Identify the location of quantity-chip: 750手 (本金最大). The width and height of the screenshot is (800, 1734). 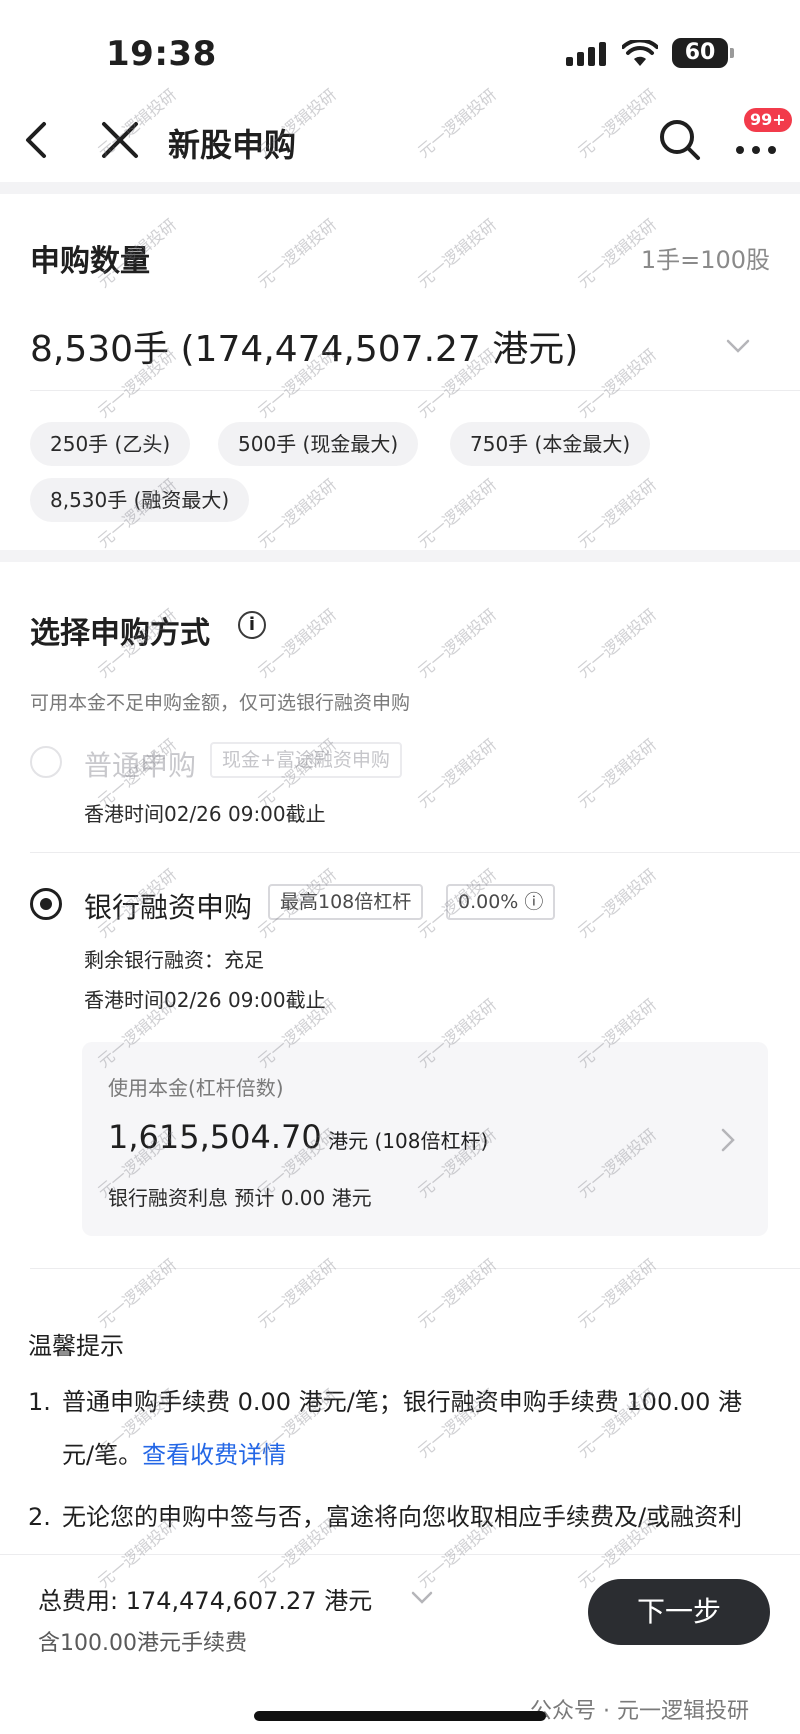
(550, 444).